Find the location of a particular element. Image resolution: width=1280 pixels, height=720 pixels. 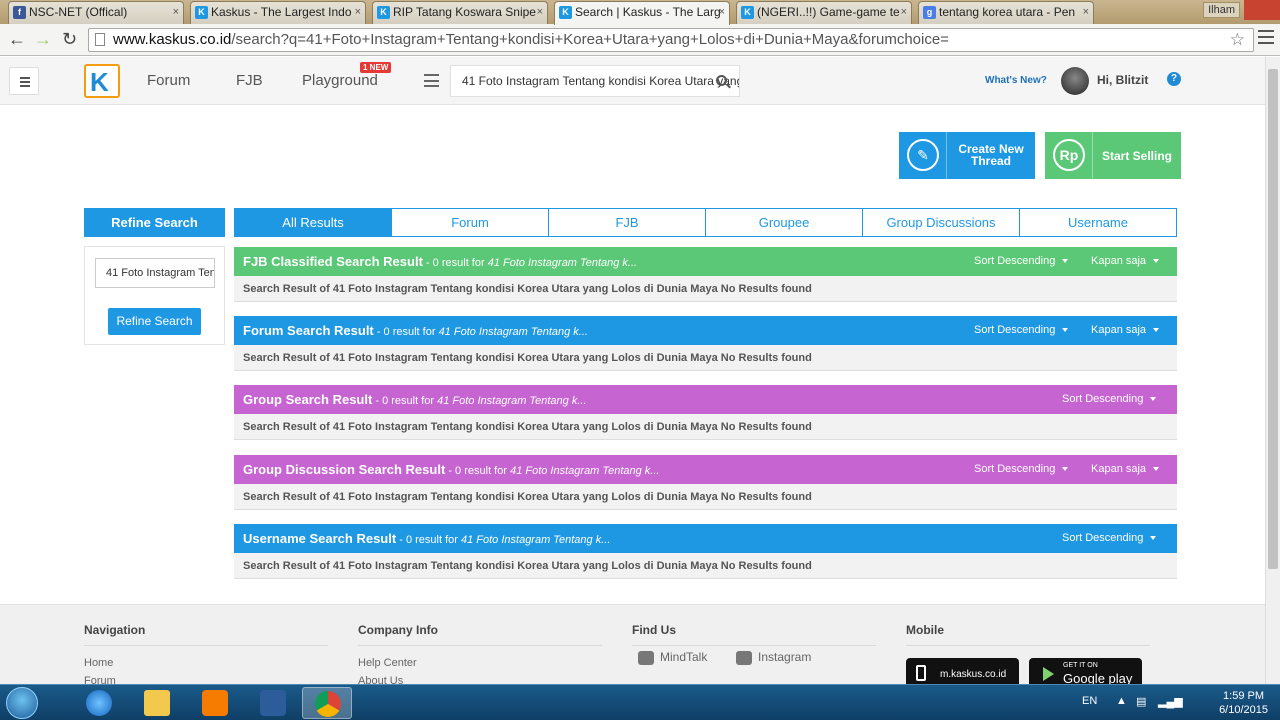

section-title: Group Discussion Search Result is located at coordinates (344, 469).